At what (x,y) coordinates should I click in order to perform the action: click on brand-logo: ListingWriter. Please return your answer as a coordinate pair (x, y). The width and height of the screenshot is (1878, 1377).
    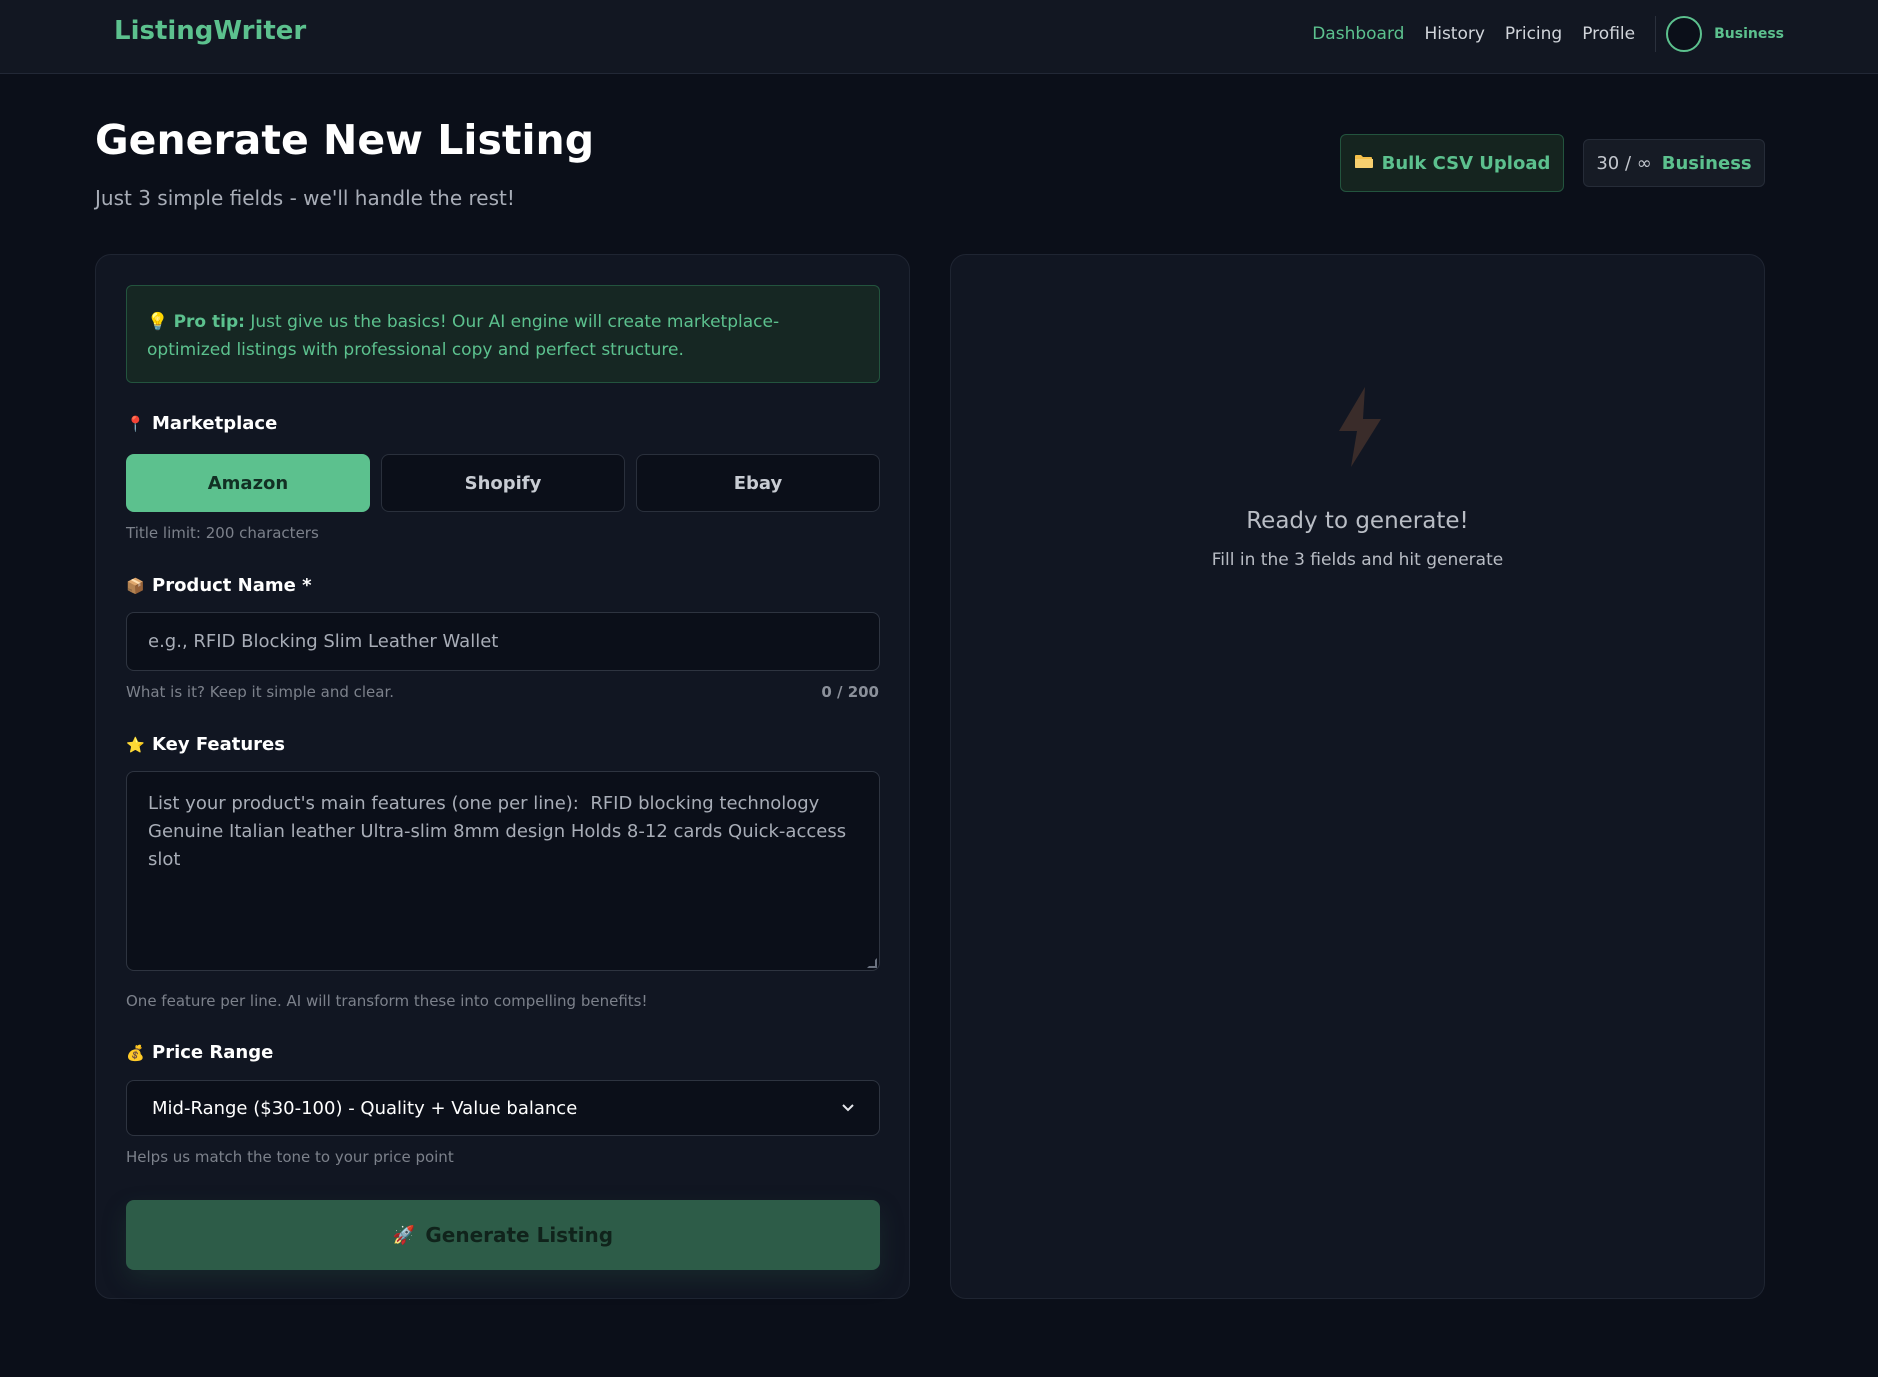
    Looking at the image, I should click on (210, 31).